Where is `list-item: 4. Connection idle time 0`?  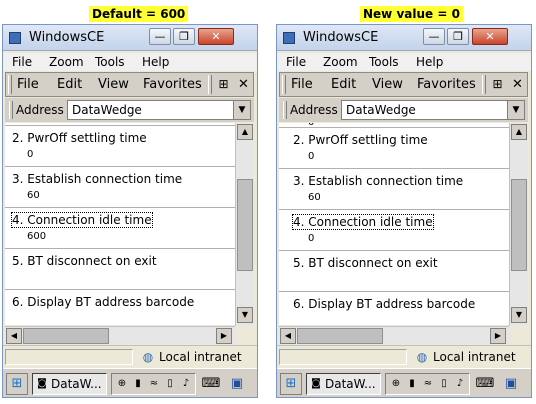
list-item: 4. Connection idle time 0 is located at coordinates (394, 229).